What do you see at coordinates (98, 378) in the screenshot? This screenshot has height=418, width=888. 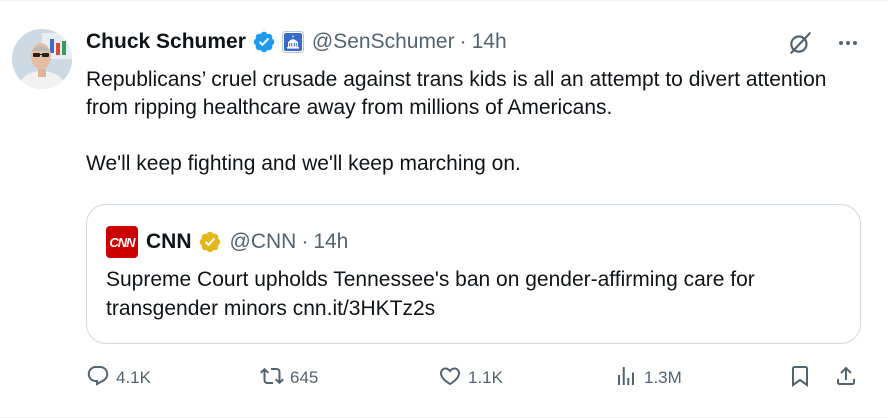 I see `reply-icon` at bounding box center [98, 378].